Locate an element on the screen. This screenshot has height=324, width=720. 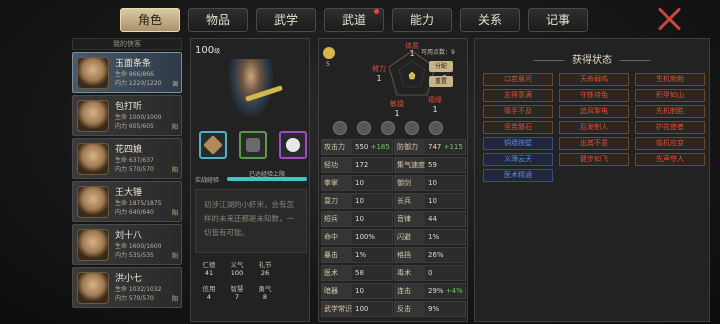
status-tag: 后发制人 is located at coordinates (594, 127).